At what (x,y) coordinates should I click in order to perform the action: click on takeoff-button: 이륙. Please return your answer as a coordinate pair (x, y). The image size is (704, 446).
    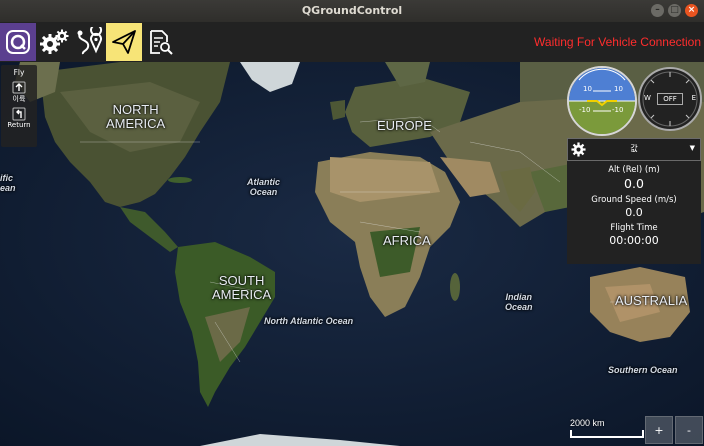
    Looking at the image, I should click on (19, 92).